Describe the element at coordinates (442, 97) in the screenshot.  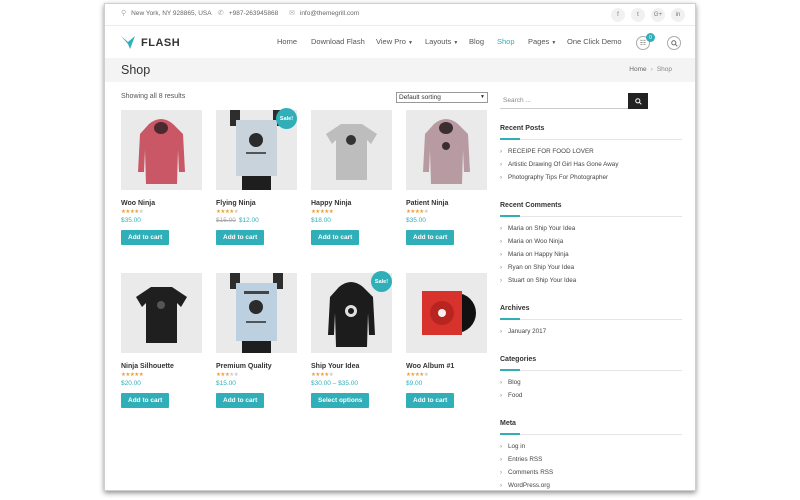
I see `sort-select: Default sorting ▼` at that location.